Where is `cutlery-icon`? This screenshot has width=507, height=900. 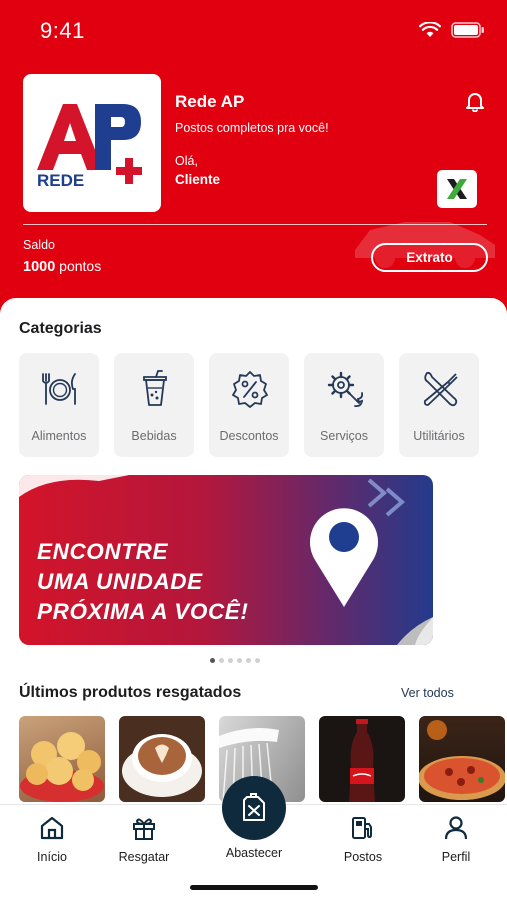 cutlery-icon is located at coordinates (59, 389).